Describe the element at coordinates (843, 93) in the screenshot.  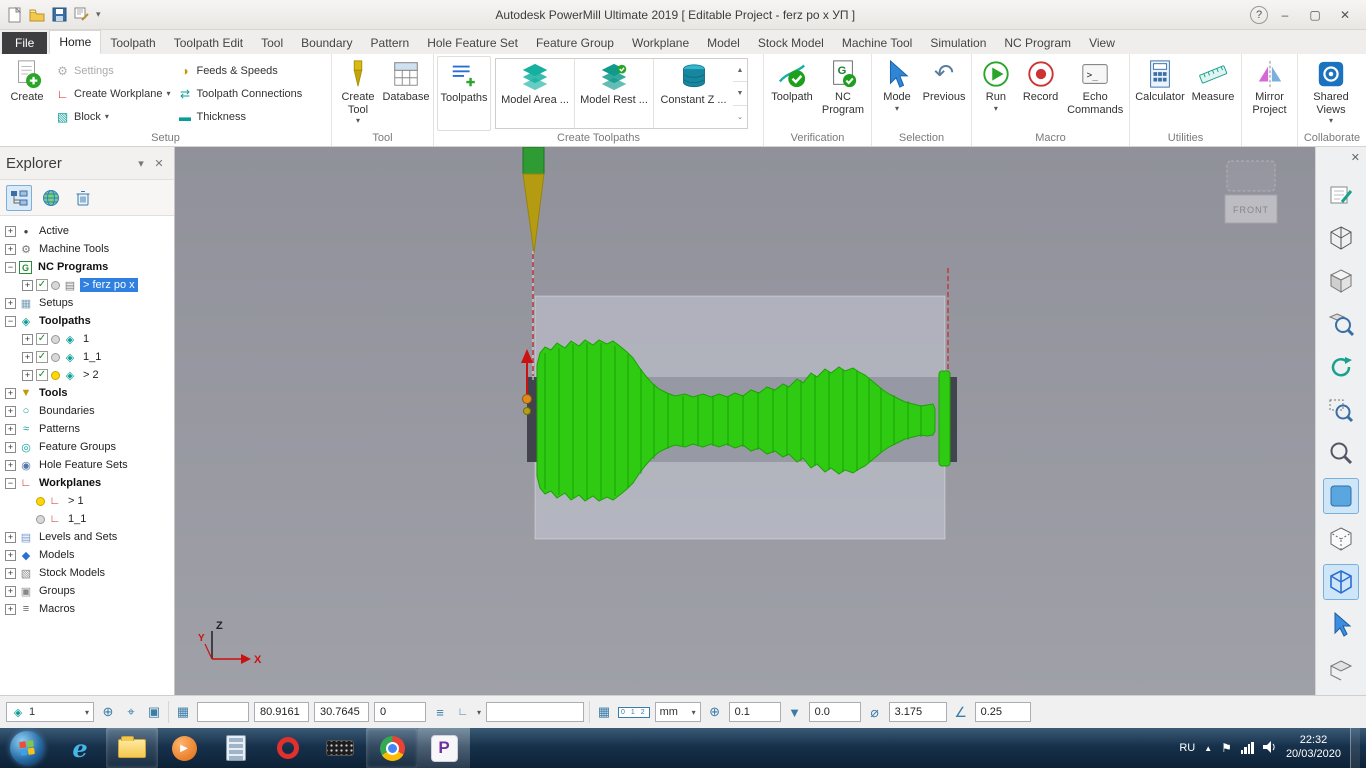
I see `verify-nc-program-button: G NC Program` at that location.